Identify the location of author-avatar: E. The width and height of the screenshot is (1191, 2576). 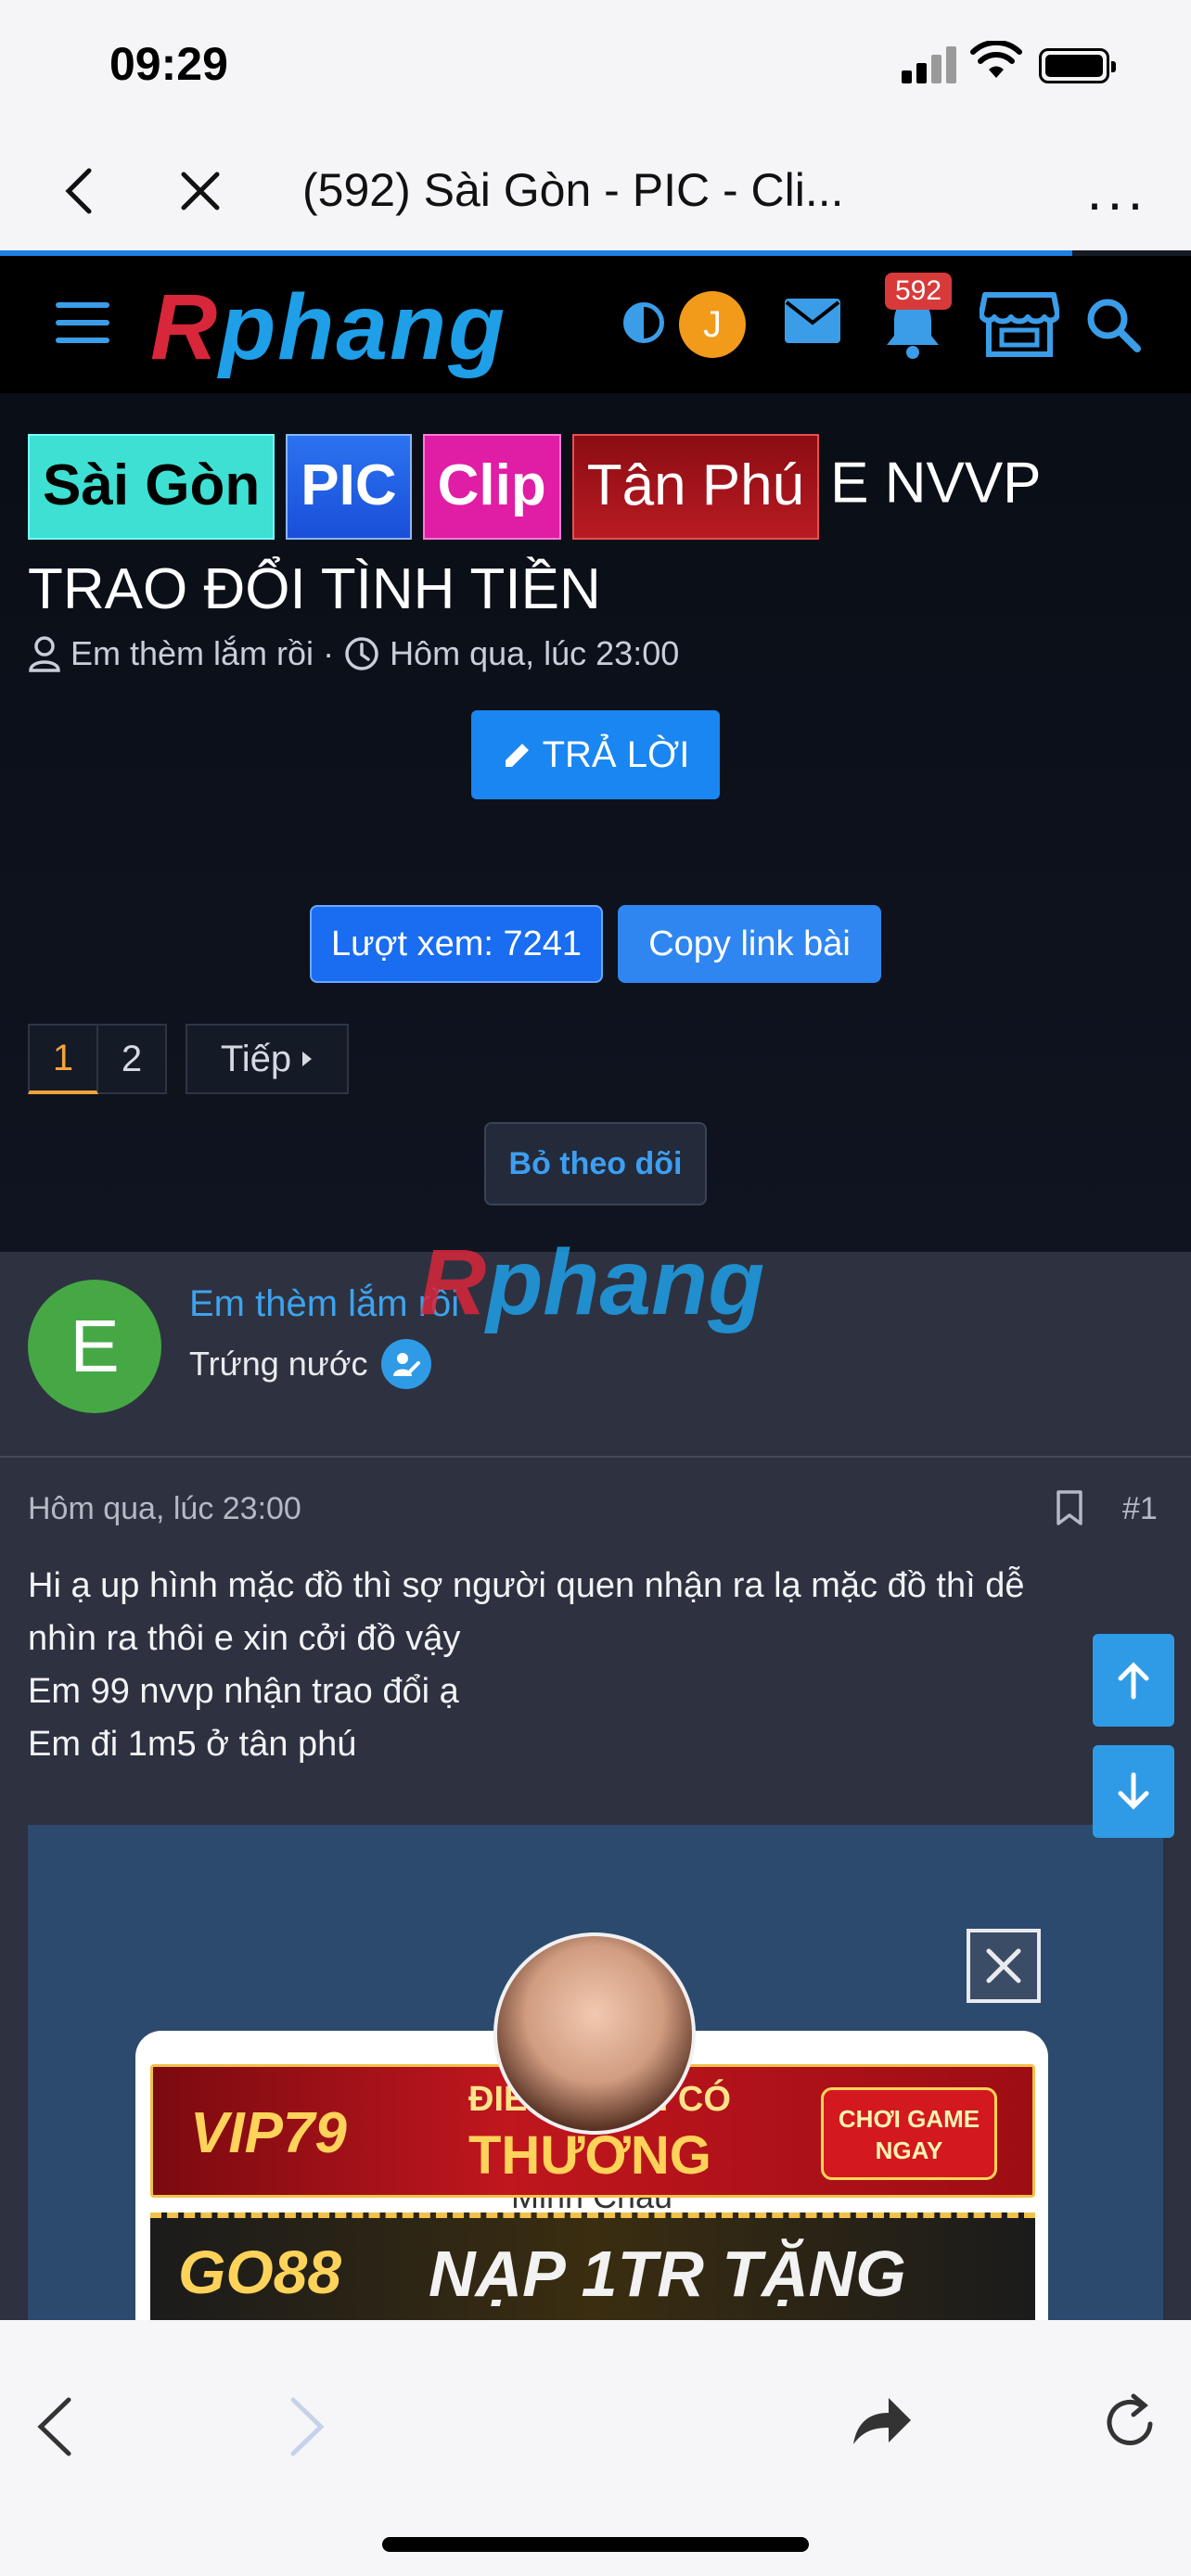
(95, 1346).